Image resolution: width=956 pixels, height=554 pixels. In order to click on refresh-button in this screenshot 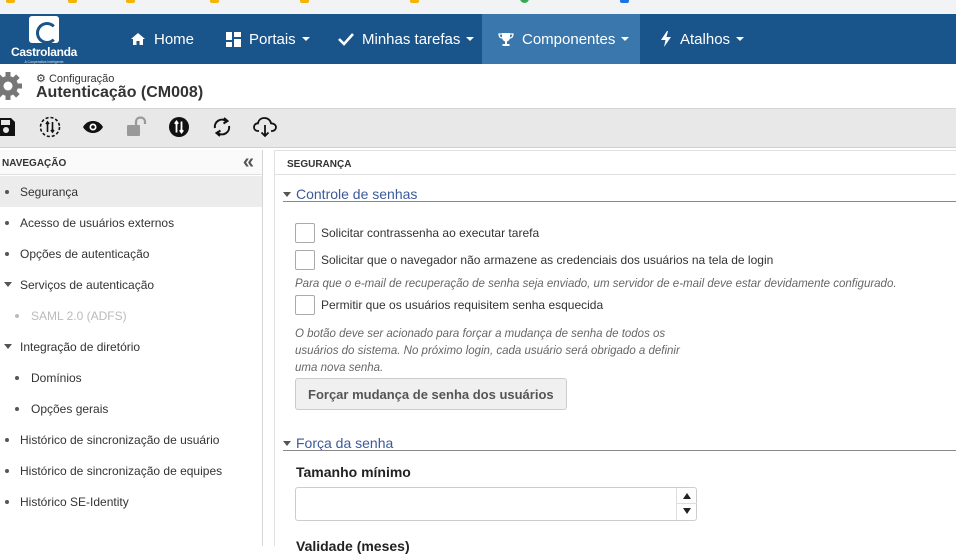, I will do `click(222, 129)`.